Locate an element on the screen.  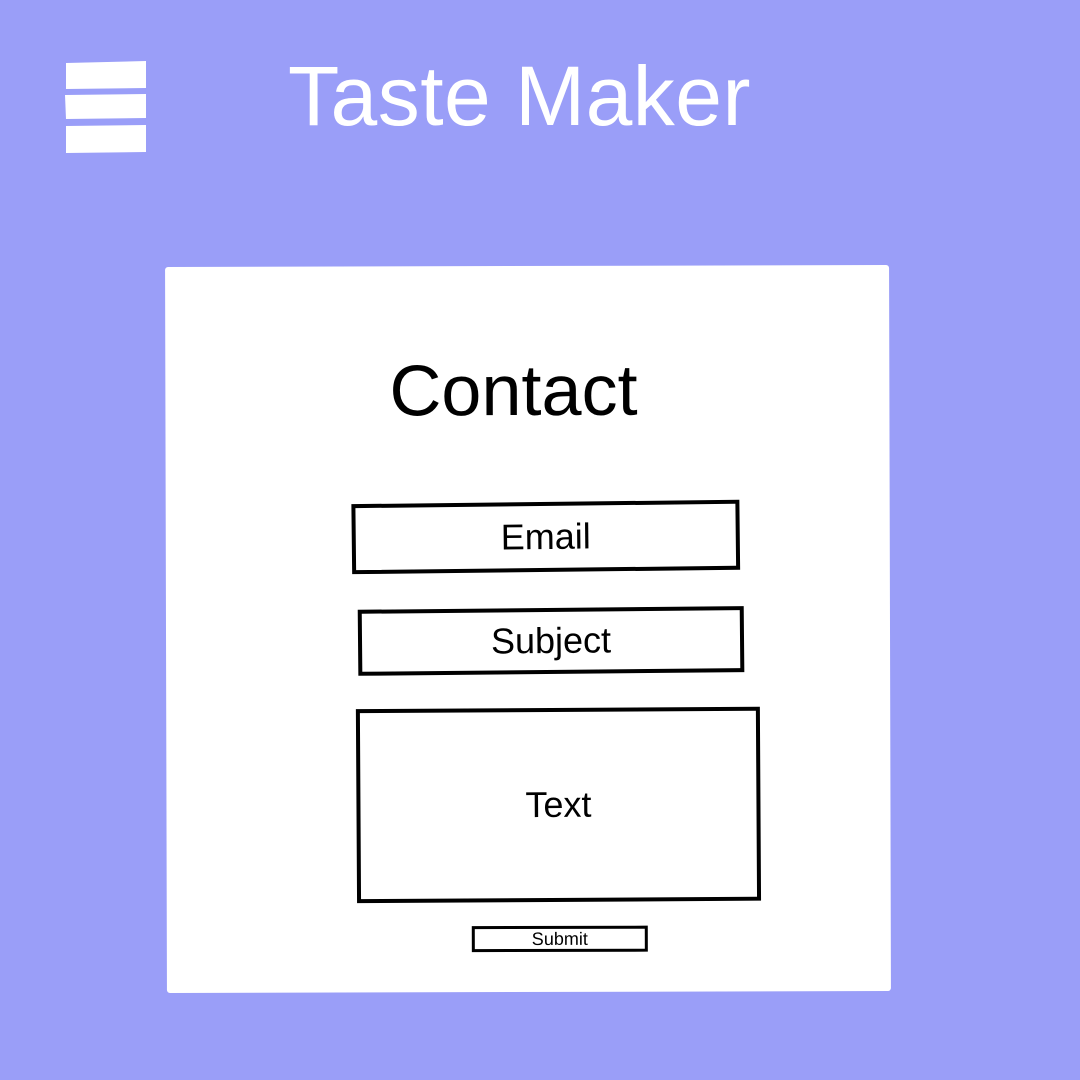
hamburger-menu-icon is located at coordinates (106, 107).